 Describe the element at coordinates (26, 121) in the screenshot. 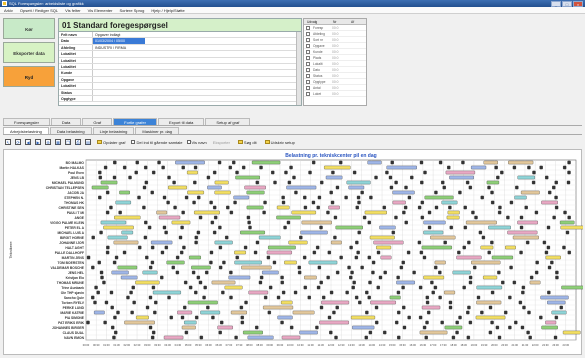

I see `tab-main-0: Forespørgsler` at that location.